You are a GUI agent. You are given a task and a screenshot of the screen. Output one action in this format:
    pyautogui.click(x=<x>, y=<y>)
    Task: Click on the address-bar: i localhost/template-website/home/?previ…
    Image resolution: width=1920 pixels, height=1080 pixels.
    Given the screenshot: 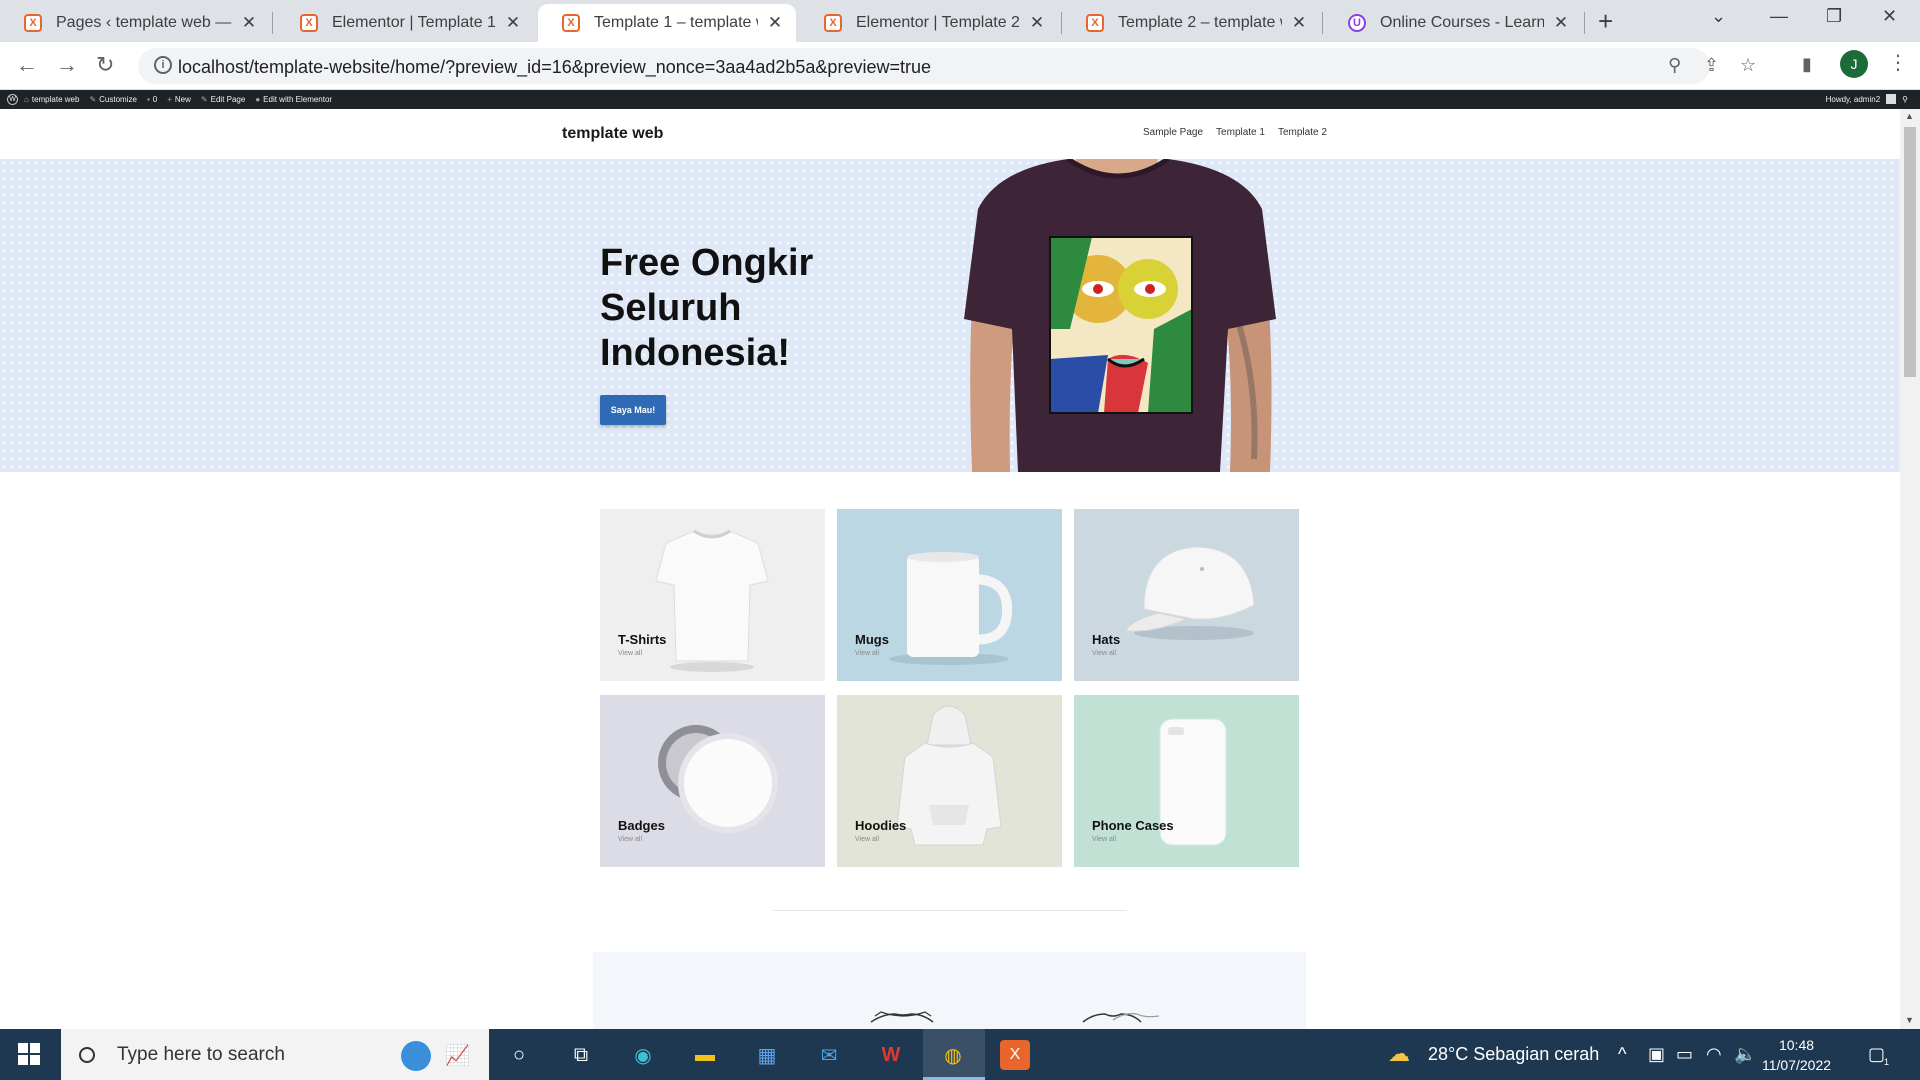 What is the action you would take?
    pyautogui.click(x=947, y=66)
    